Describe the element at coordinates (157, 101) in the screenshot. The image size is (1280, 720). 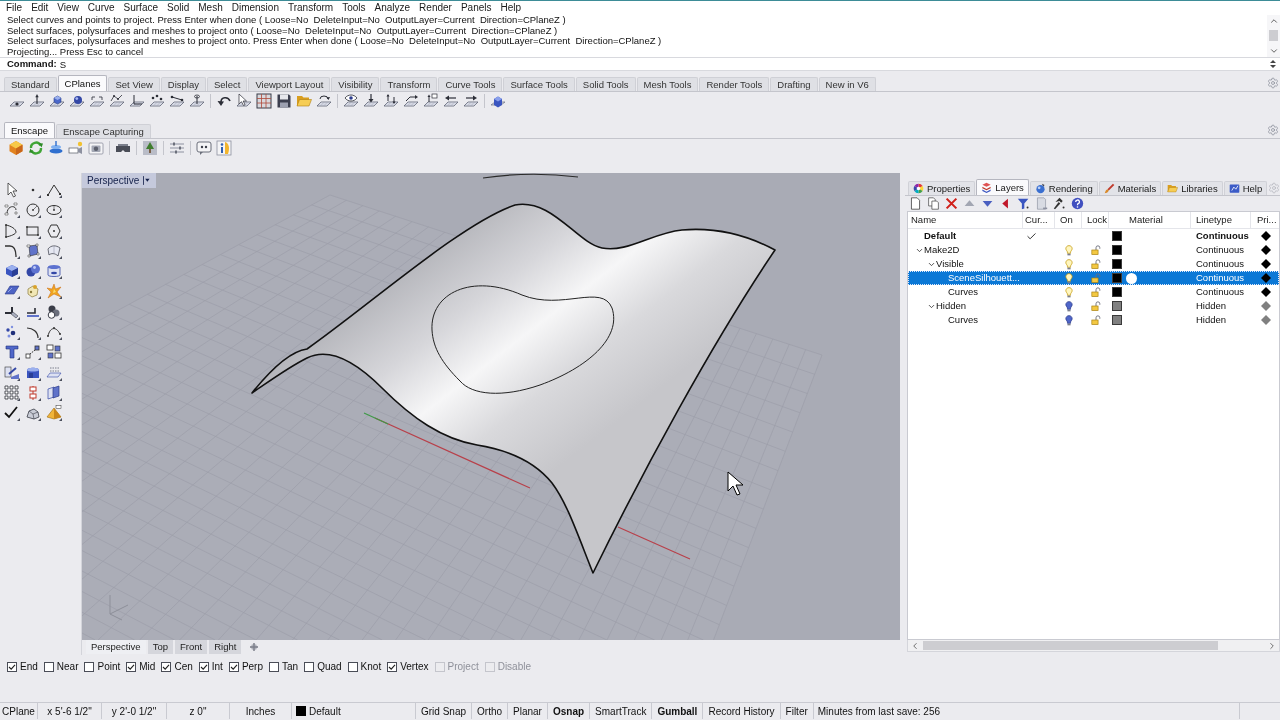
I see `plane-points-icon` at that location.